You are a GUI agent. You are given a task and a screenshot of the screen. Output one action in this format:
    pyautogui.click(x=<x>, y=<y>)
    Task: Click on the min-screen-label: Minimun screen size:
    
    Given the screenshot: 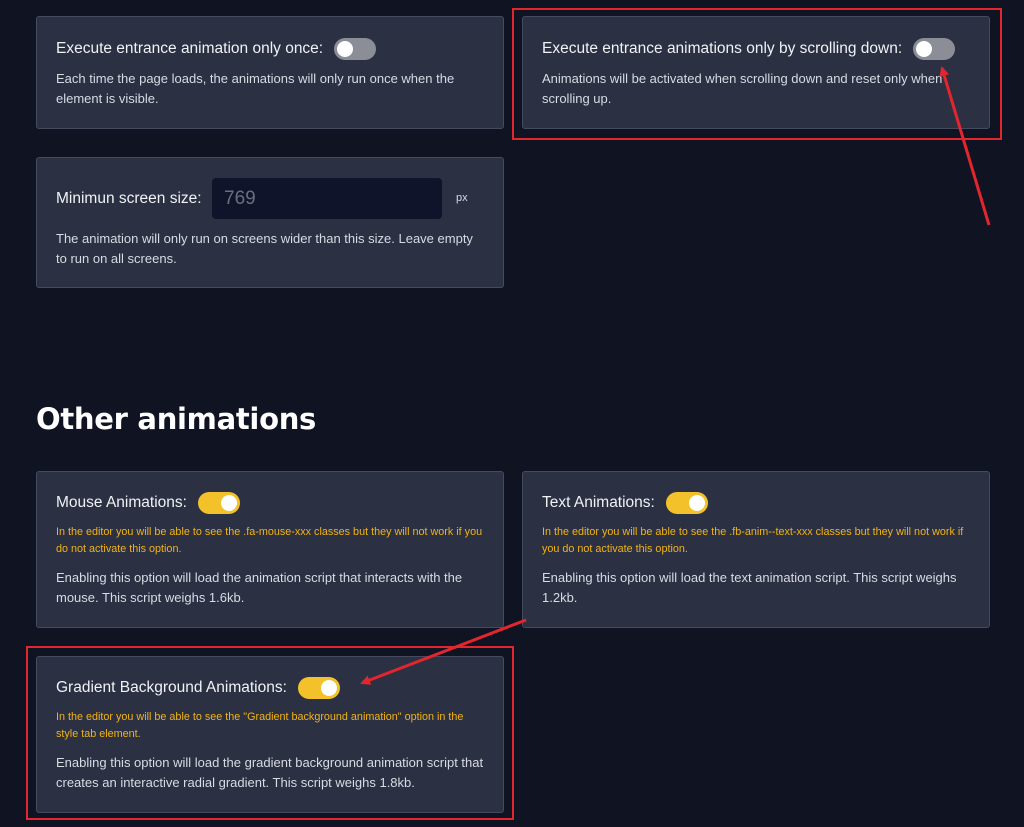 What is the action you would take?
    pyautogui.click(x=129, y=198)
    